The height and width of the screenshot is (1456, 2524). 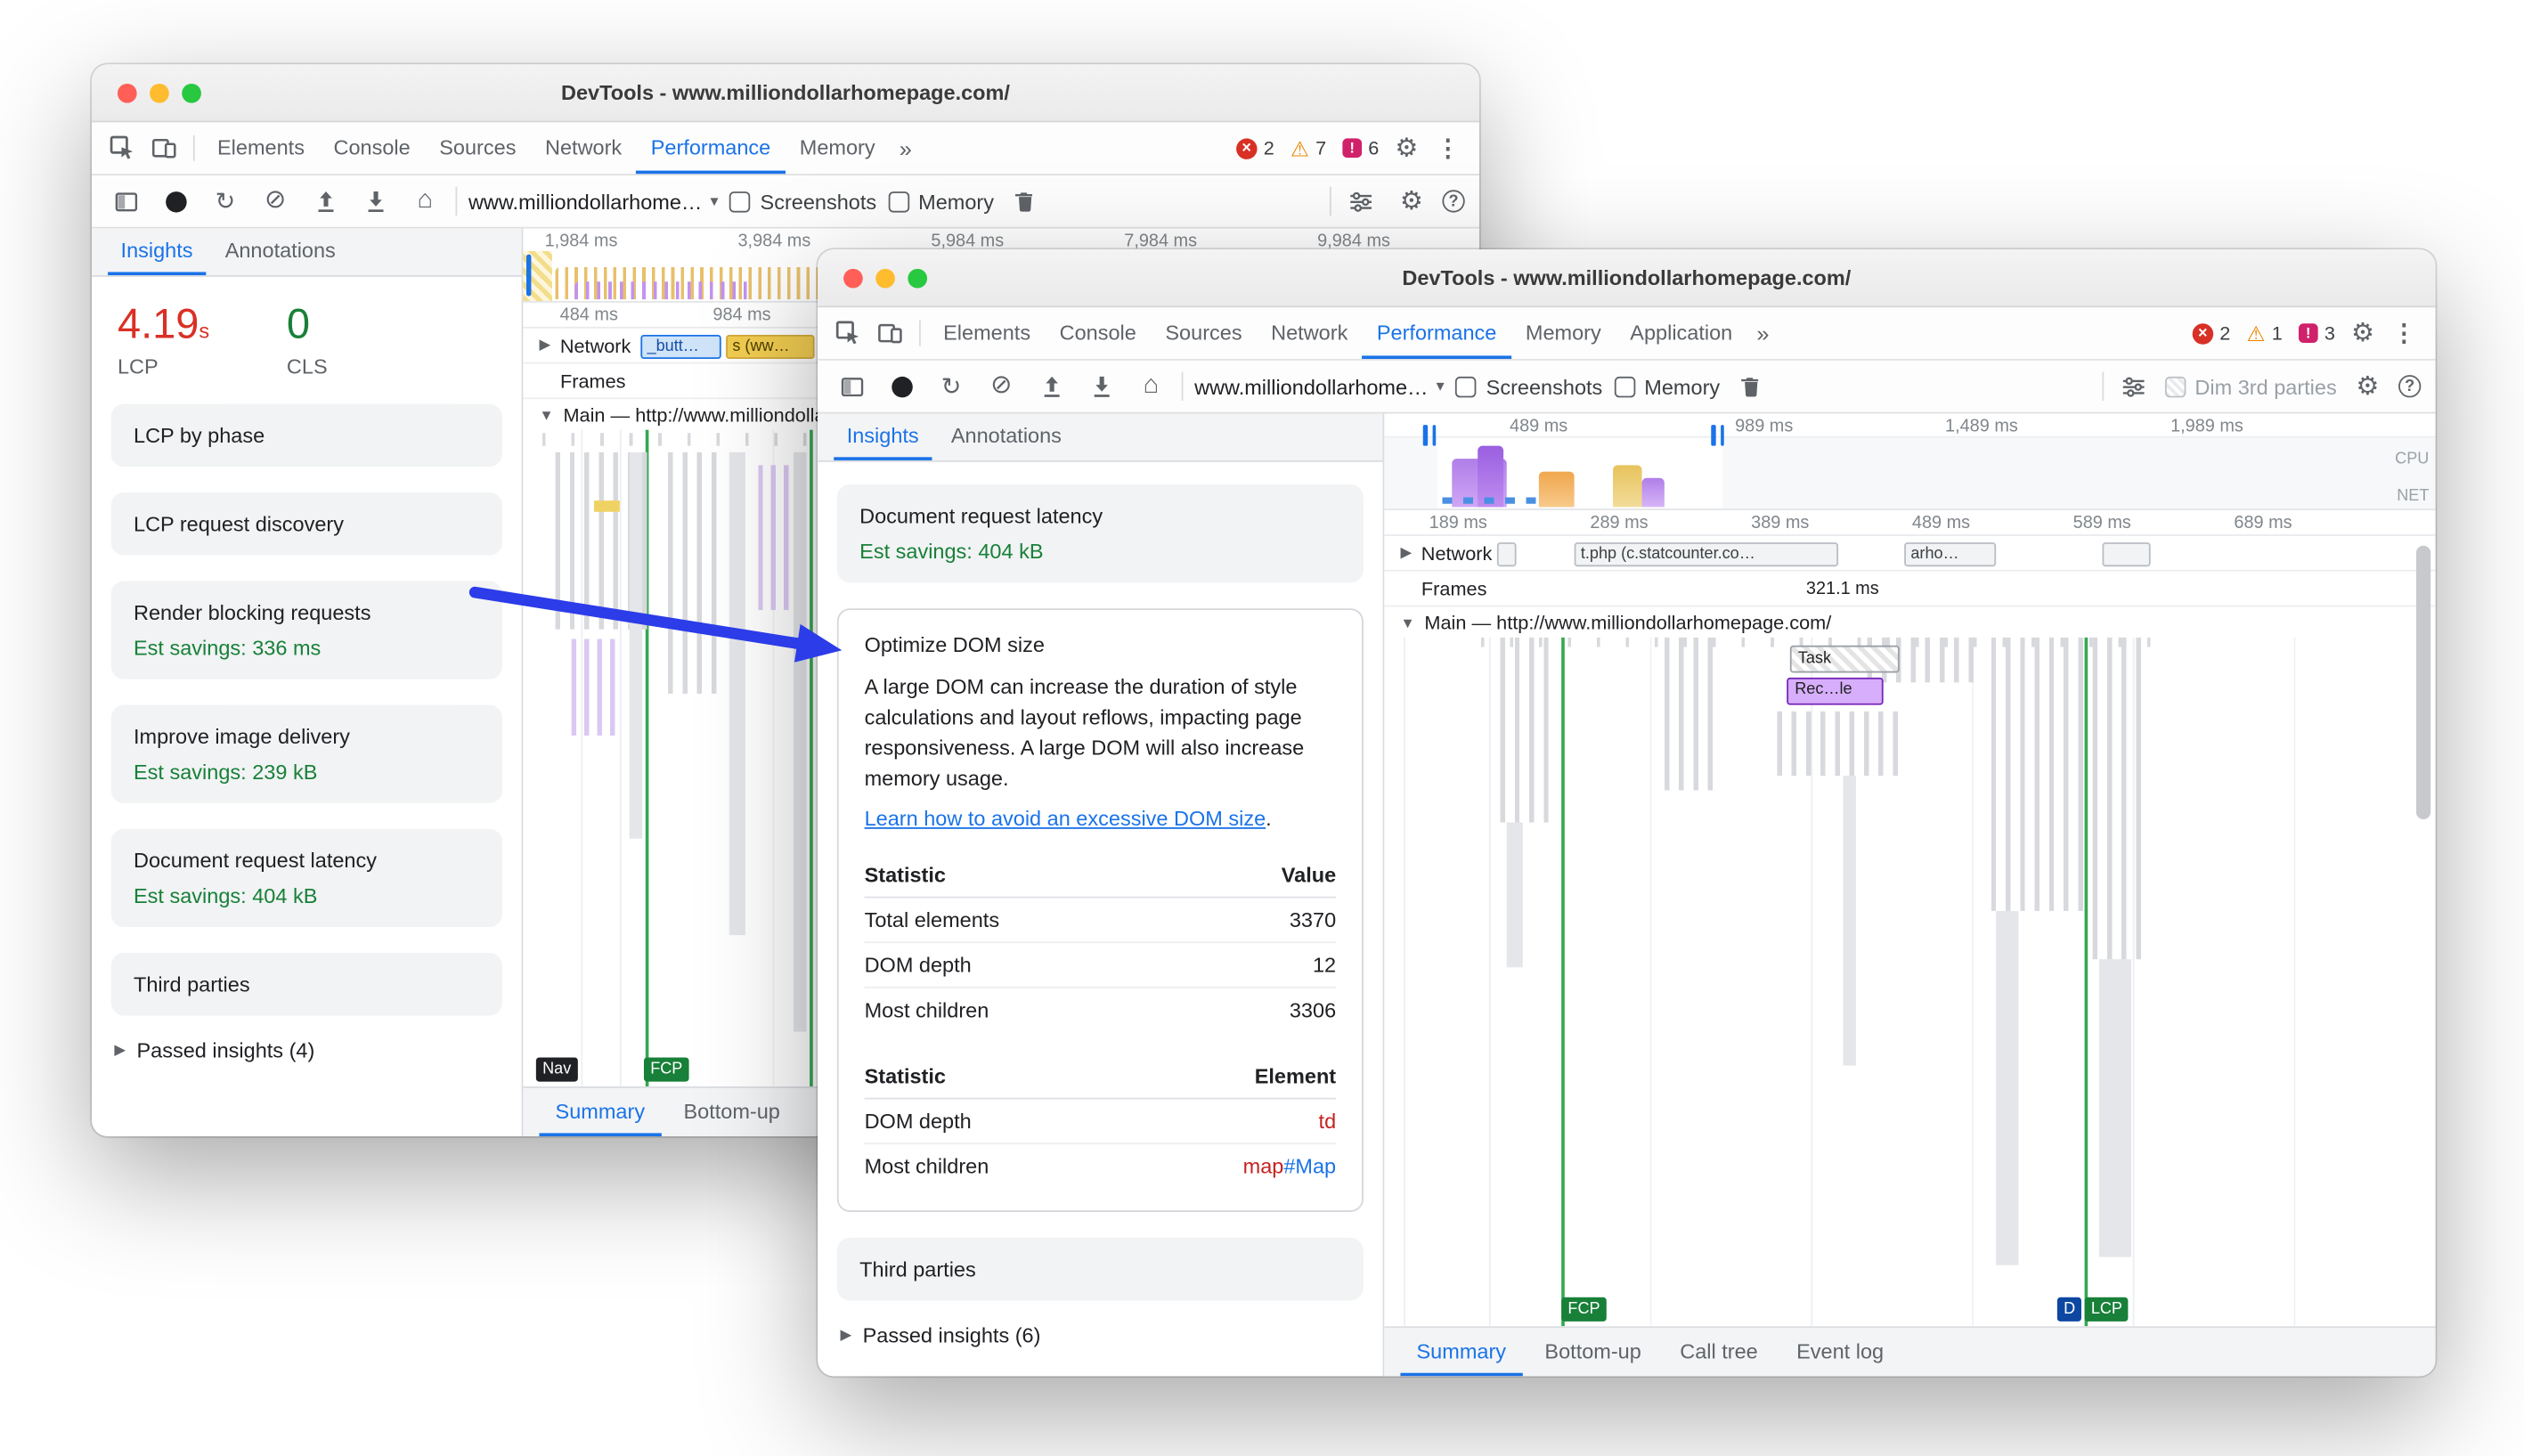 What do you see at coordinates (1360, 148) in the screenshot?
I see `issues-badge: 6` at bounding box center [1360, 148].